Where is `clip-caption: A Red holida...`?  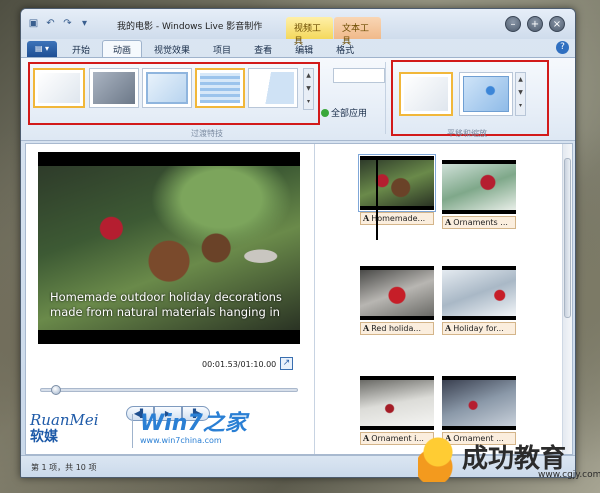 clip-caption: A Red holida... is located at coordinates (397, 328).